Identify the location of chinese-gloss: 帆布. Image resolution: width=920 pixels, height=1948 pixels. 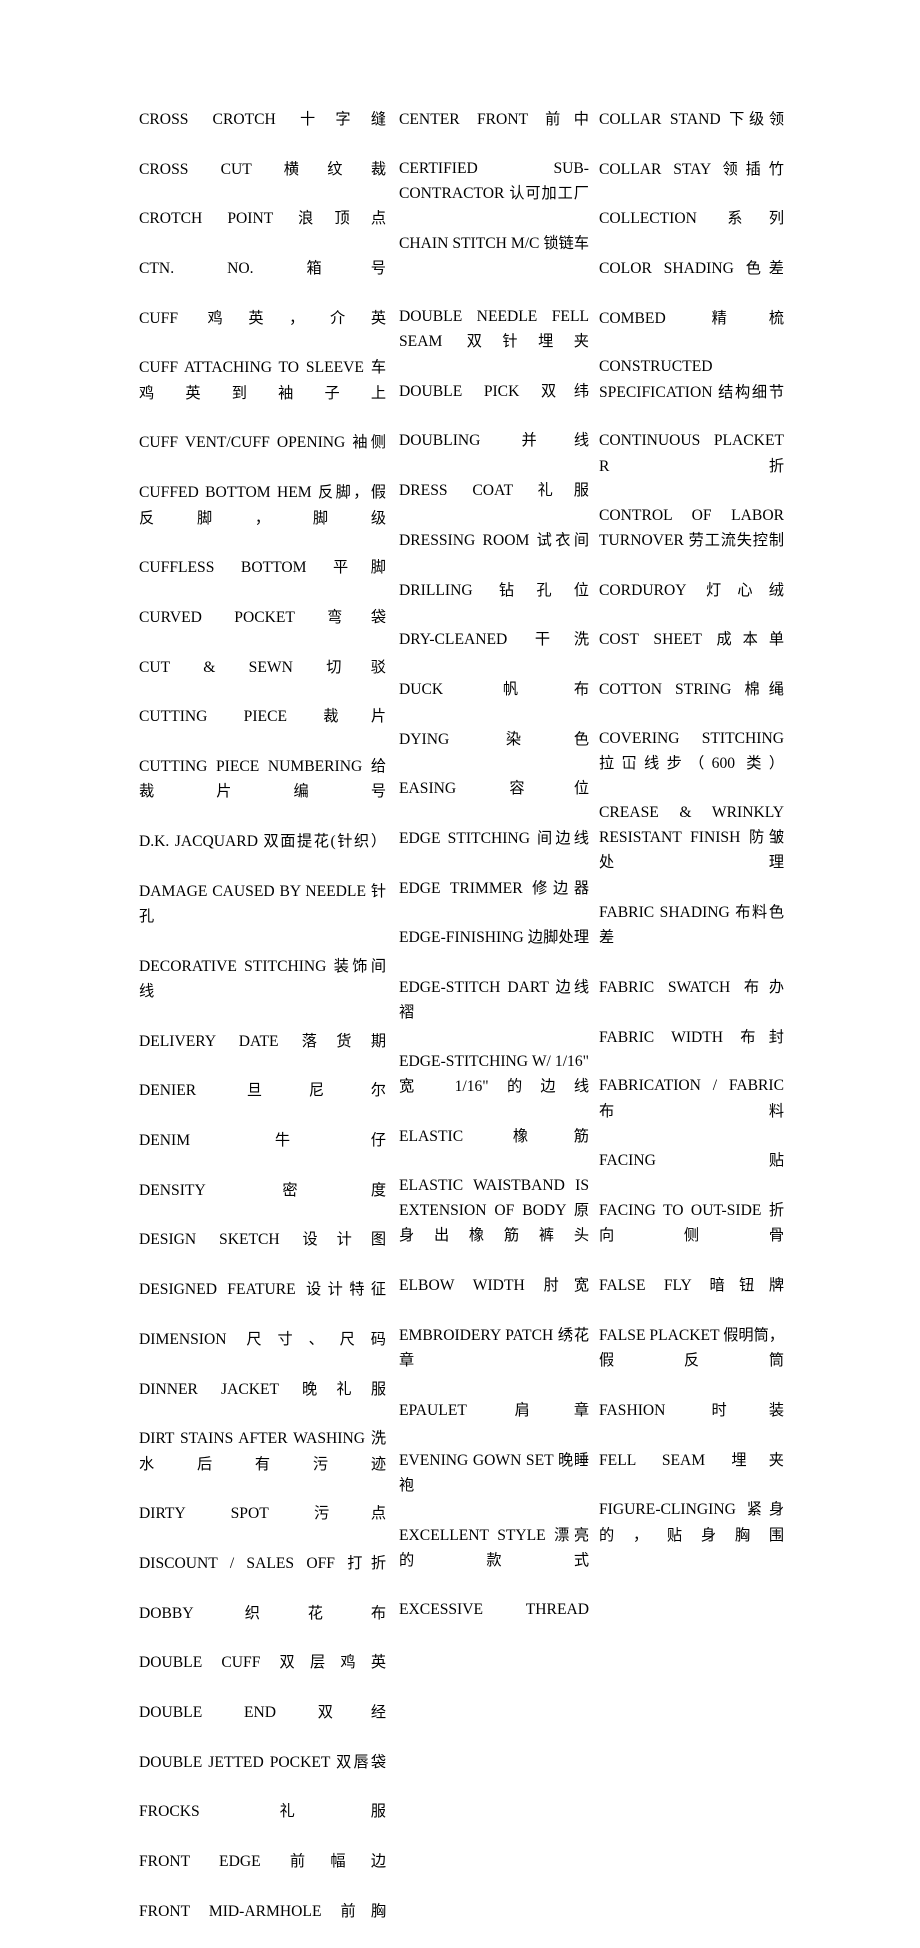
(545, 688).